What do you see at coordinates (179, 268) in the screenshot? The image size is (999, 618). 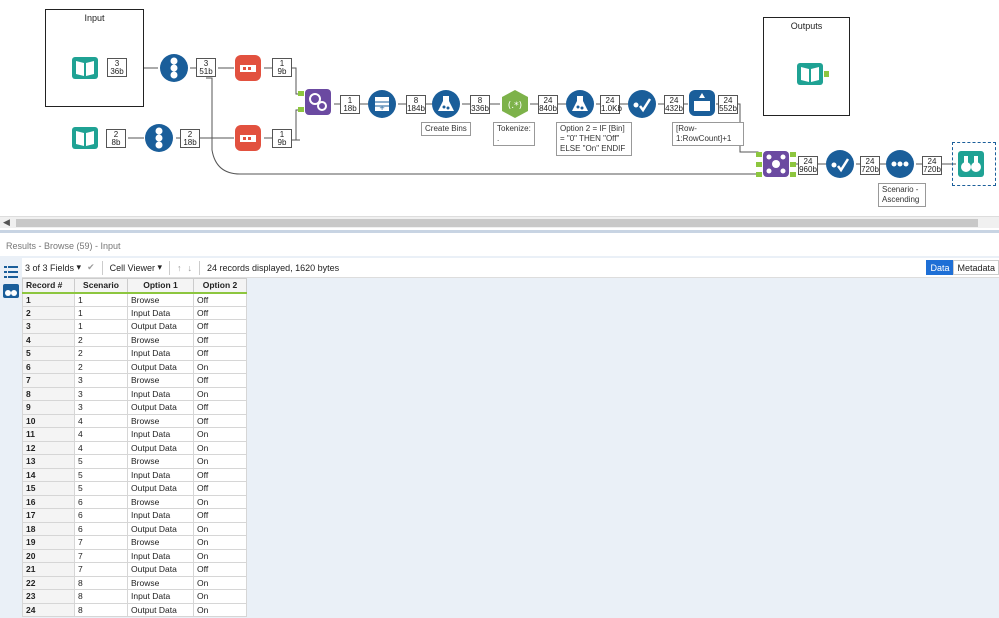 I see `arrow-up-icon: ↑` at bounding box center [179, 268].